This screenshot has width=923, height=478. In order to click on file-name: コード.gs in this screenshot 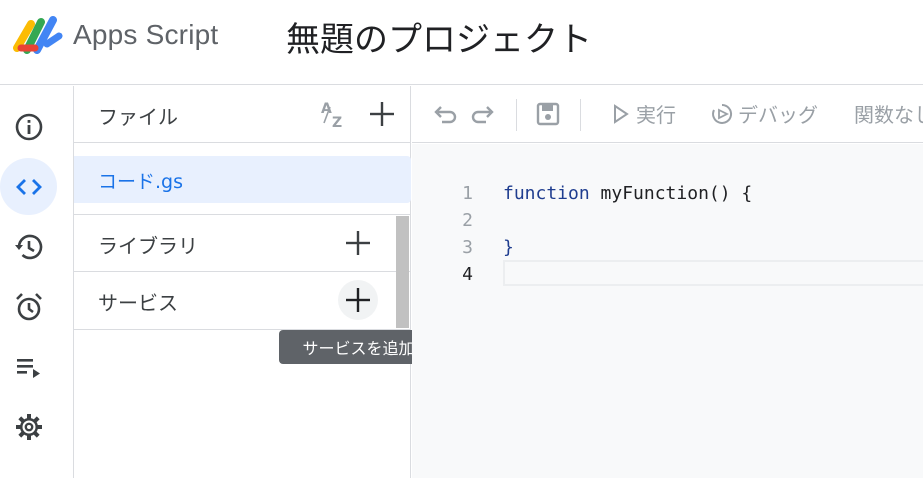, I will do `click(140, 182)`.